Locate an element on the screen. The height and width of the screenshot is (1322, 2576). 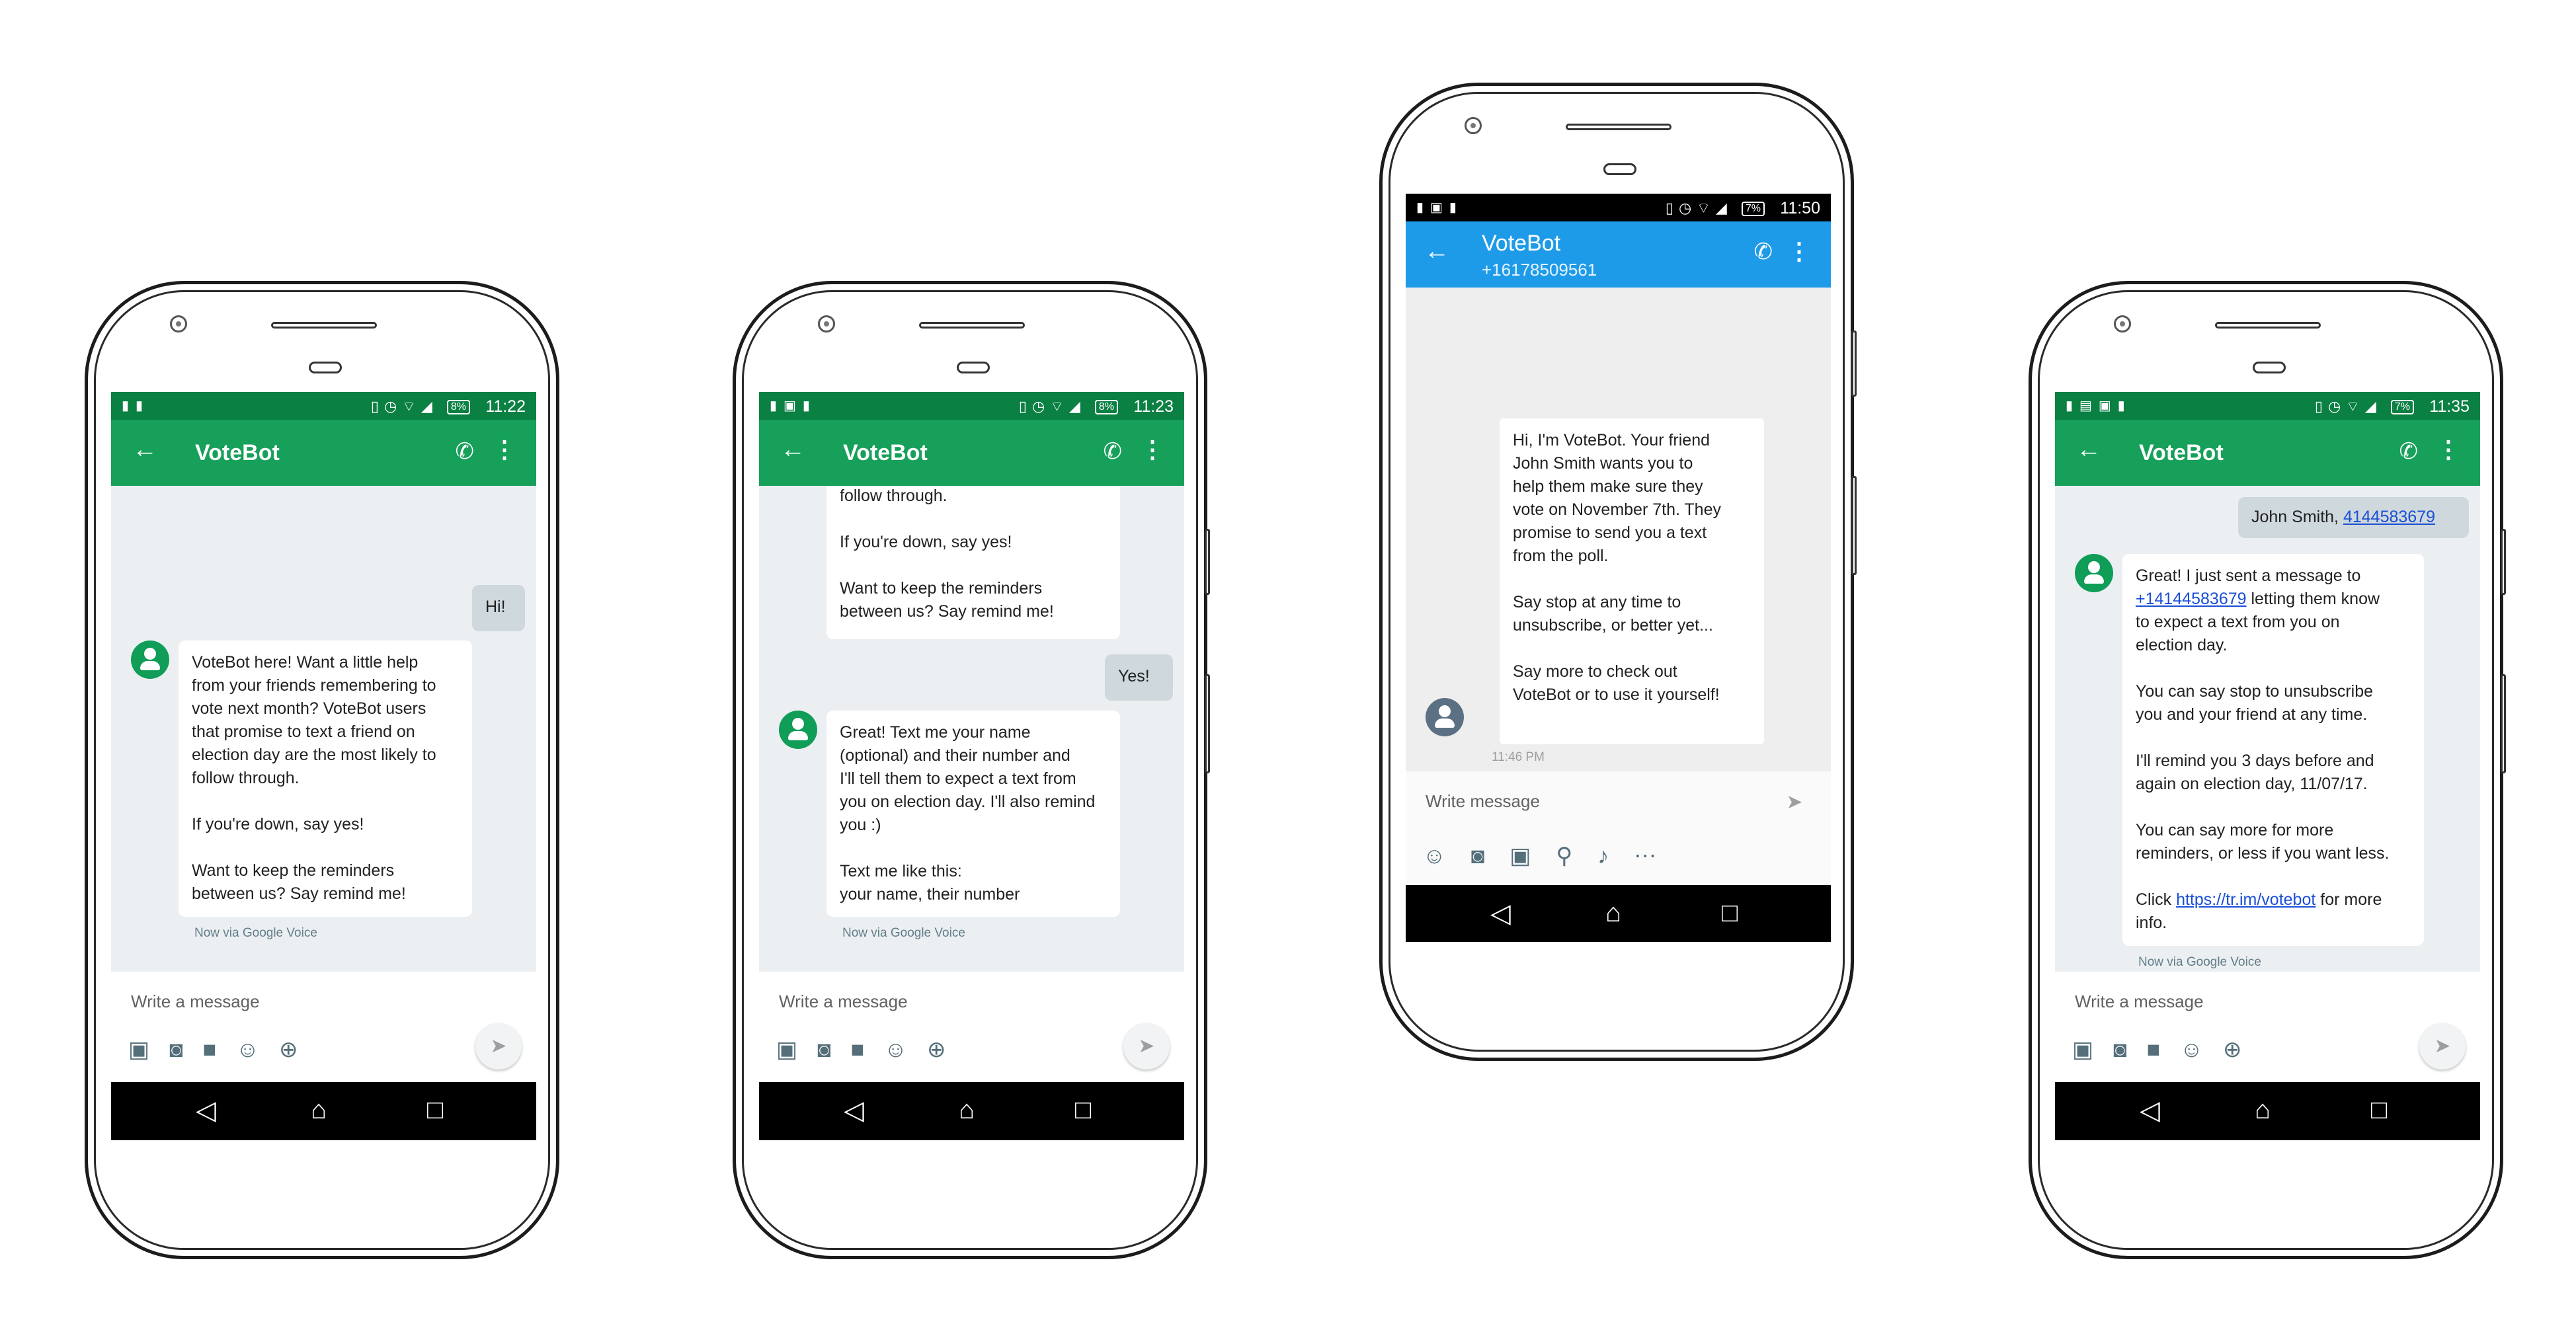
attachment-toolbar: ▣◙■☺⊕ is located at coordinates (223, 1049).